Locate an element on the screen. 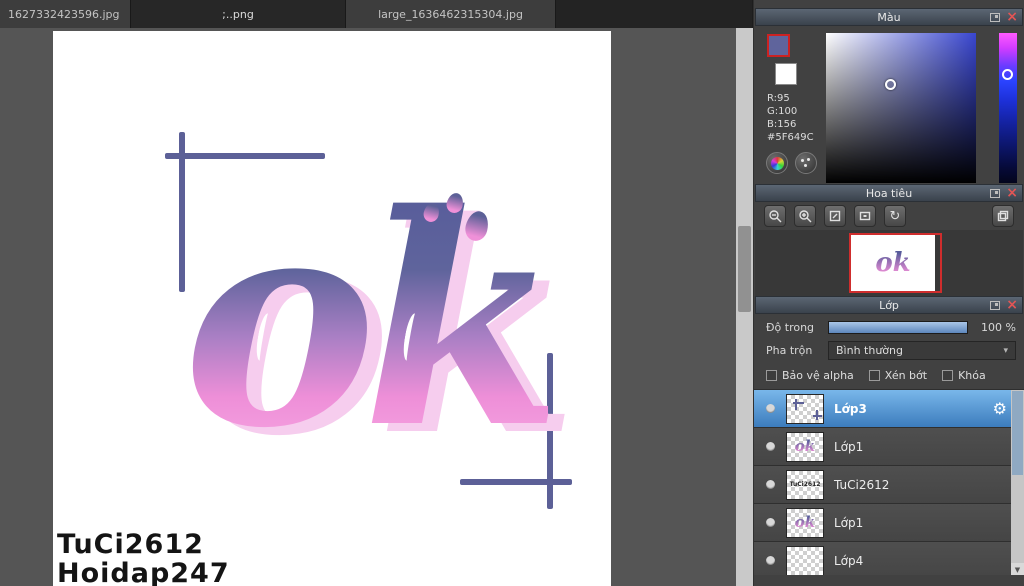  foreground-color-swatch is located at coordinates (778, 45).